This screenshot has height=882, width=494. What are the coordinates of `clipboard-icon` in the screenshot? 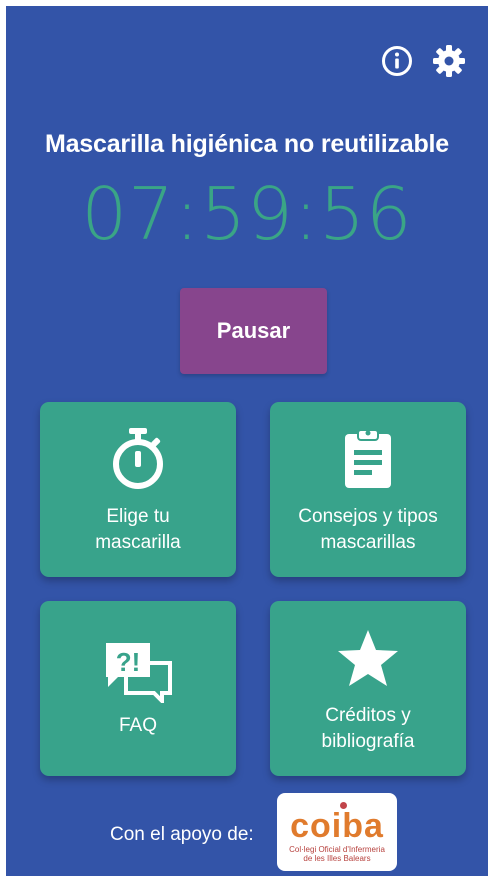 It's located at (368, 459).